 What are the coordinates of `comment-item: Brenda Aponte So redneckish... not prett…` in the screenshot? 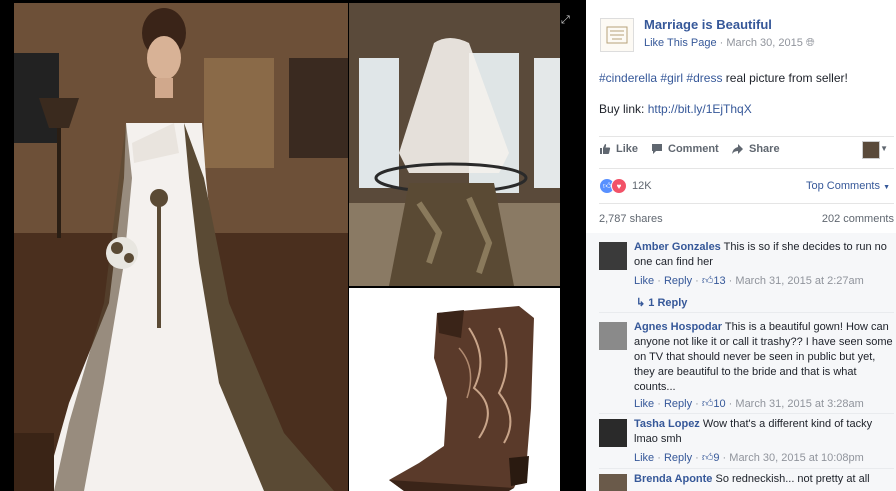 It's located at (744, 481).